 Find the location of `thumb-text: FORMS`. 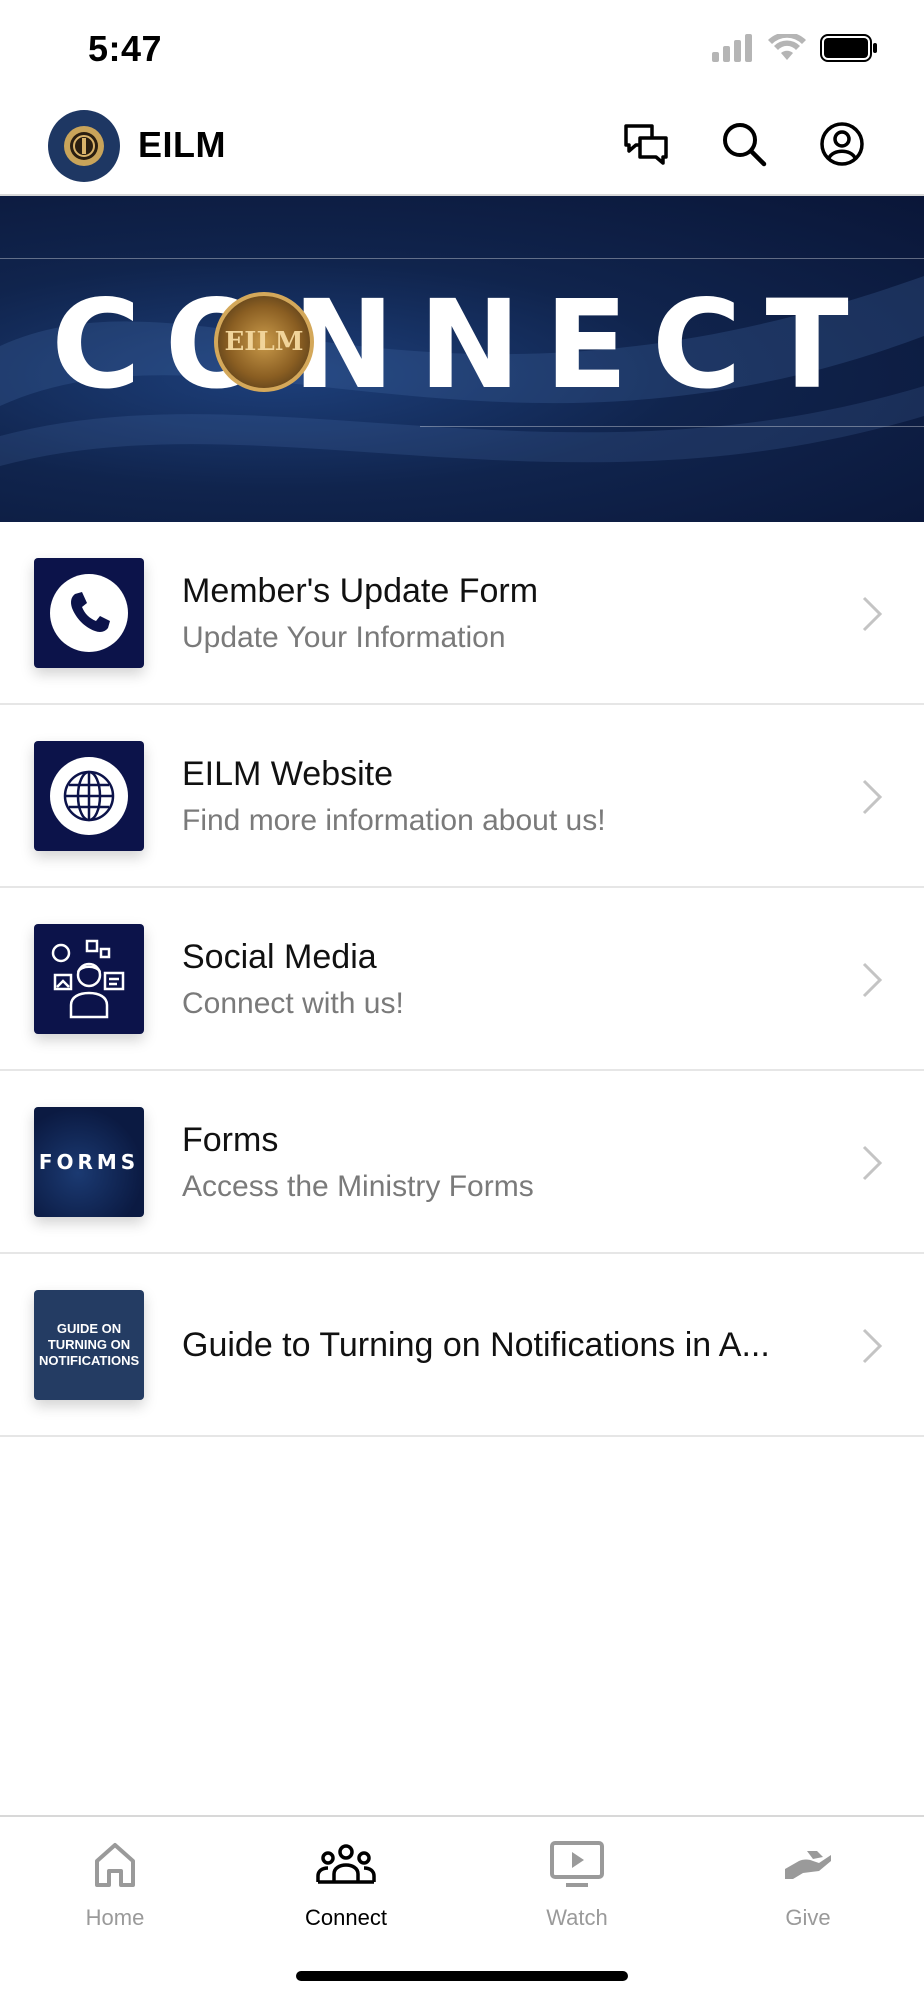

thumb-text: FORMS is located at coordinates (89, 1162).